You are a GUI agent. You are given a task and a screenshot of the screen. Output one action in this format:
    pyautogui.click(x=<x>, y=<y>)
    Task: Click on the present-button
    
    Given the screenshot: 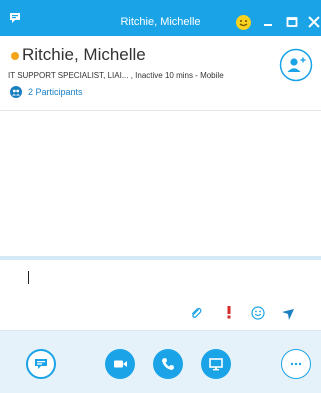 What is the action you would take?
    pyautogui.click(x=216, y=364)
    